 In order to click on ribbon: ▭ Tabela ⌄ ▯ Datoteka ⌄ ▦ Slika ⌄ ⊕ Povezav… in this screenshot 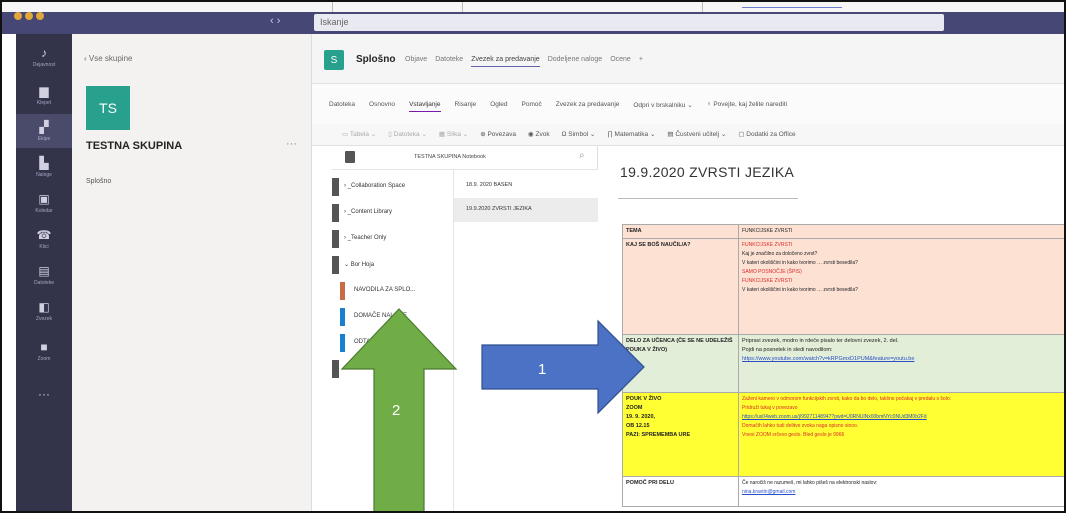, I will do `click(688, 135)`.